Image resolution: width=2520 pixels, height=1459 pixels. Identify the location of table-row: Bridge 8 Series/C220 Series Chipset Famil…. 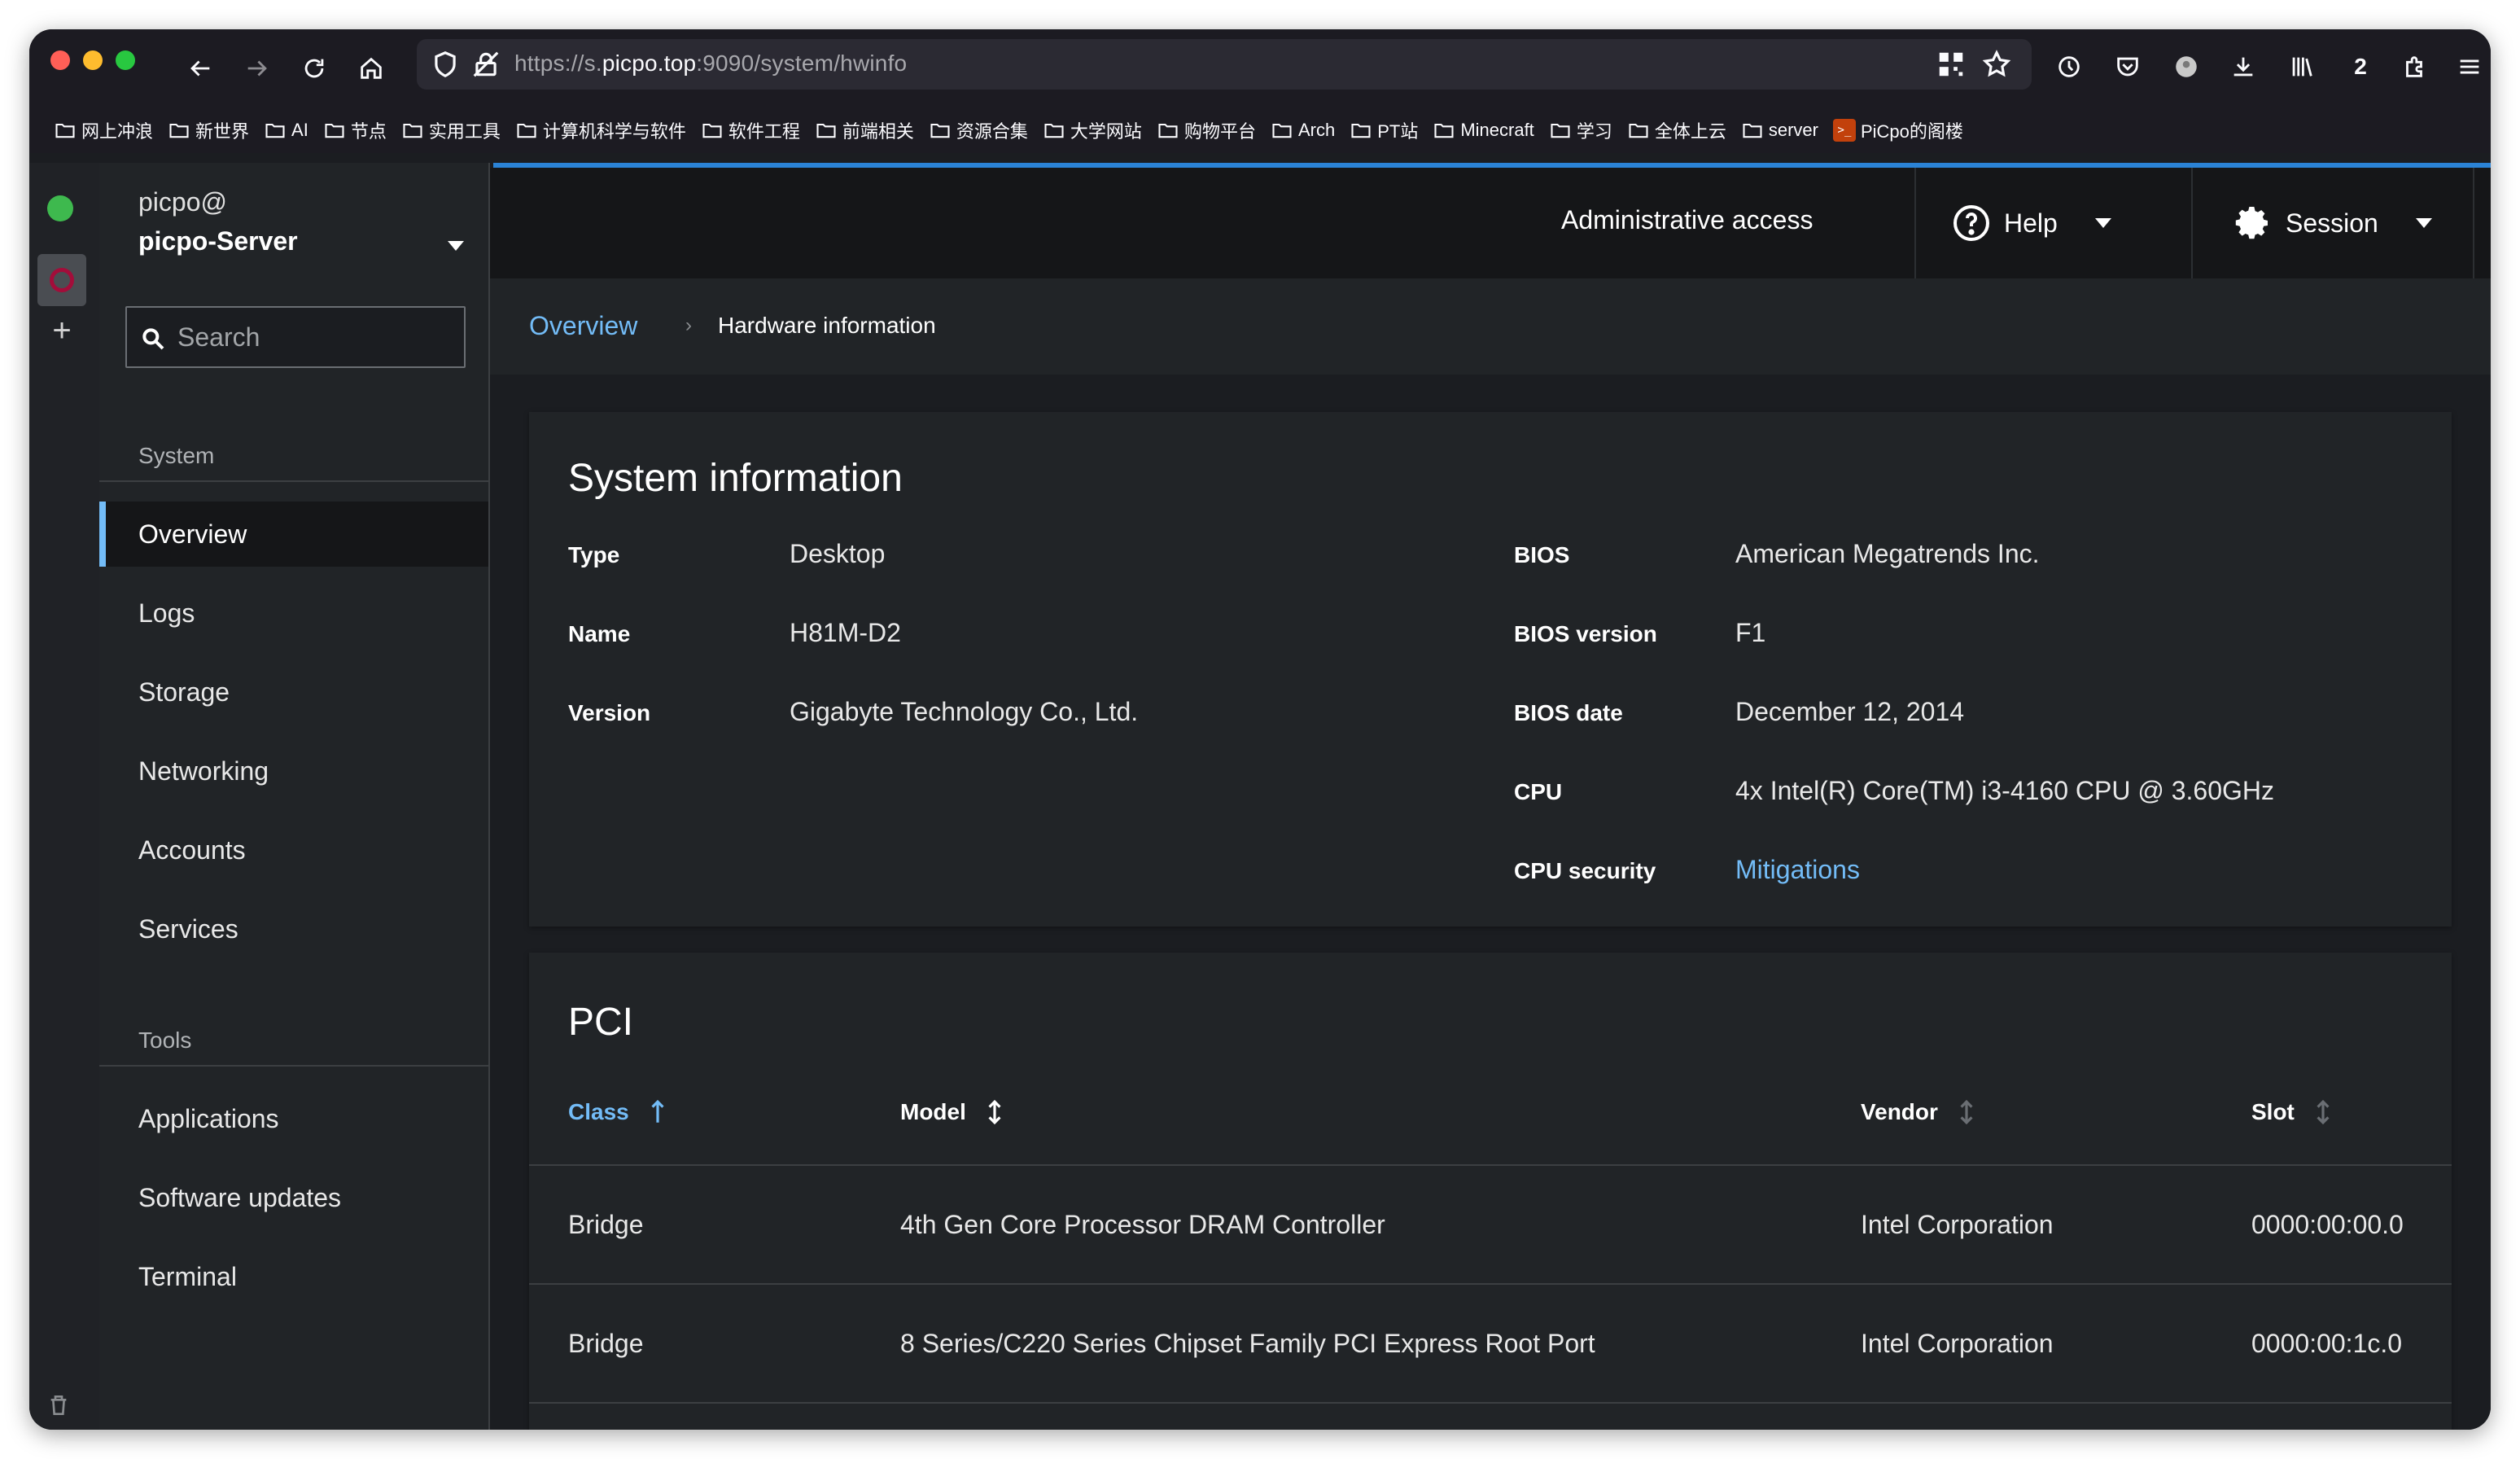
(1490, 1342).